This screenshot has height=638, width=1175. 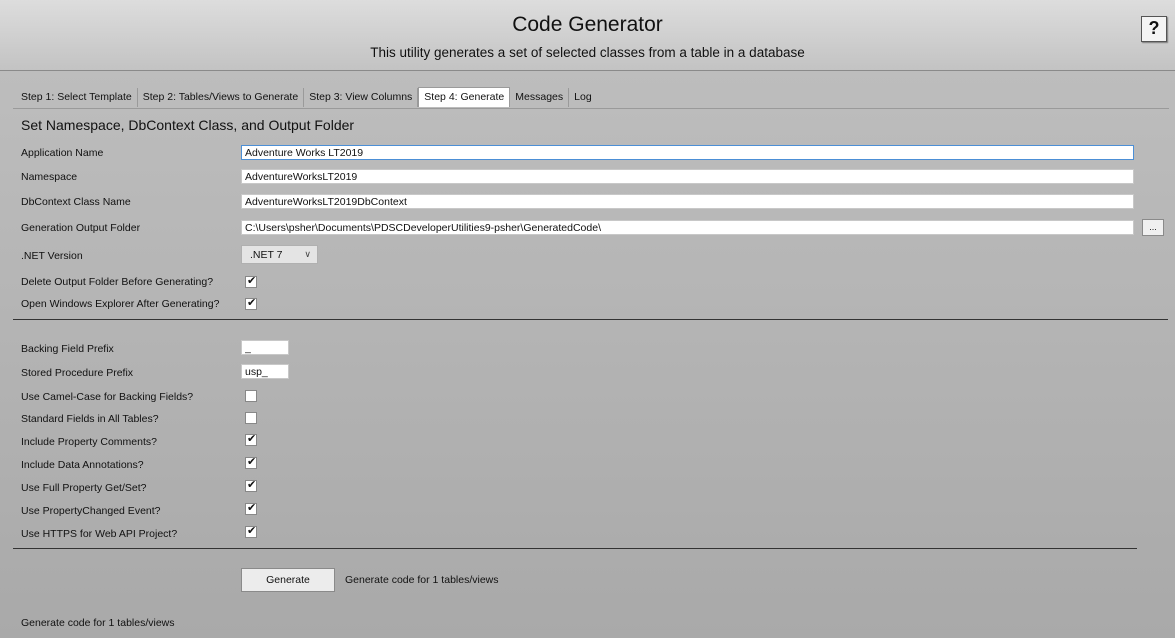 What do you see at coordinates (251, 439) in the screenshot?
I see `property-comments-checkbox` at bounding box center [251, 439].